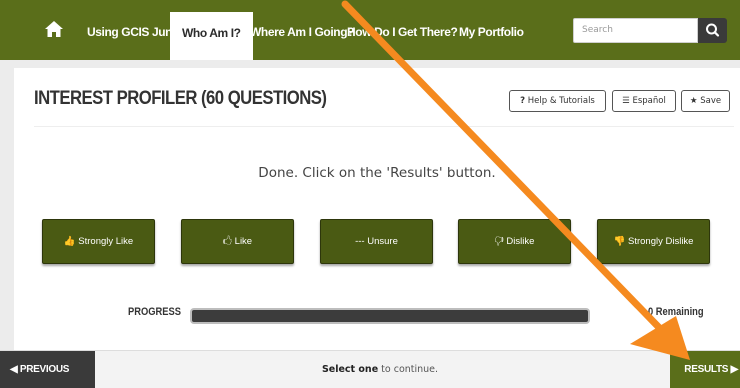 The width and height of the screenshot is (740, 388). I want to click on selection-hint: Select one to continue., so click(370, 369).